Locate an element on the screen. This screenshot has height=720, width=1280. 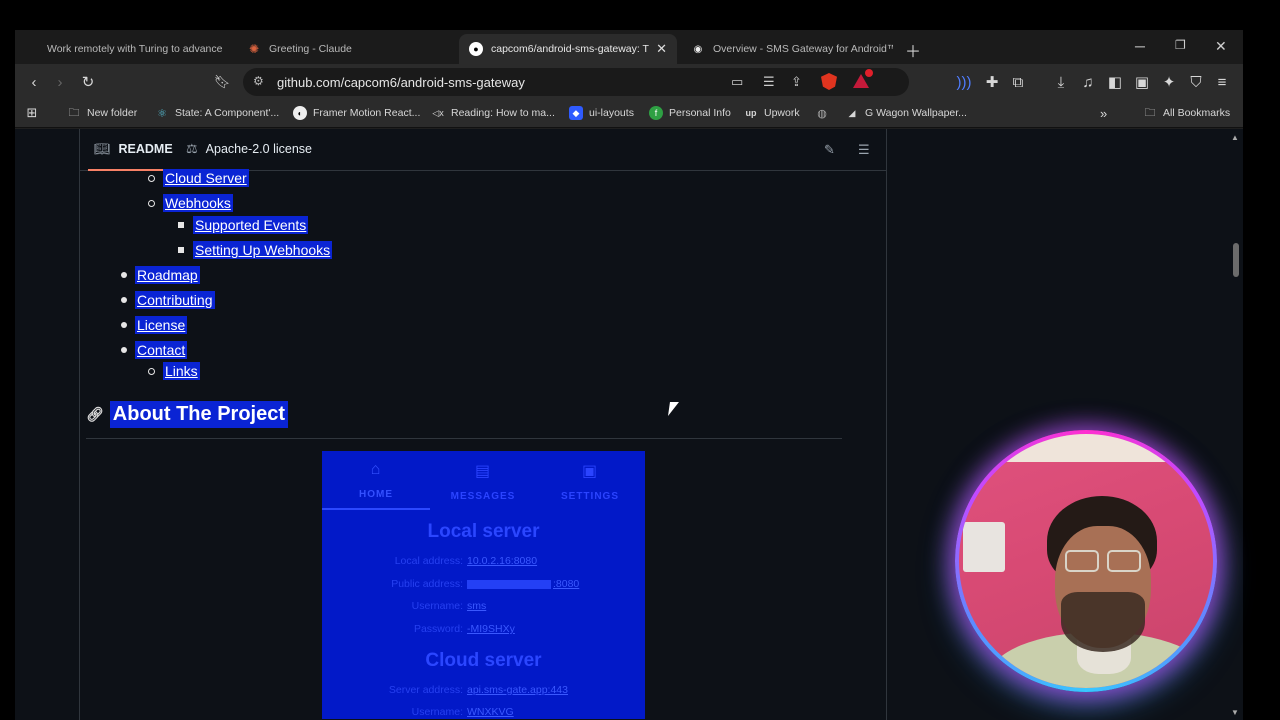
back-icon: ‹ is located at coordinates (34, 82).